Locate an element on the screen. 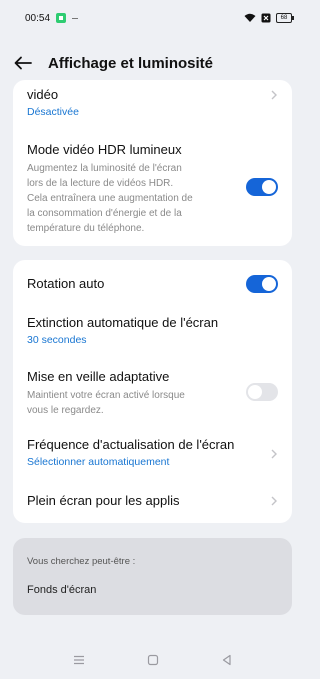  back-triangle-icon is located at coordinates (227, 660).